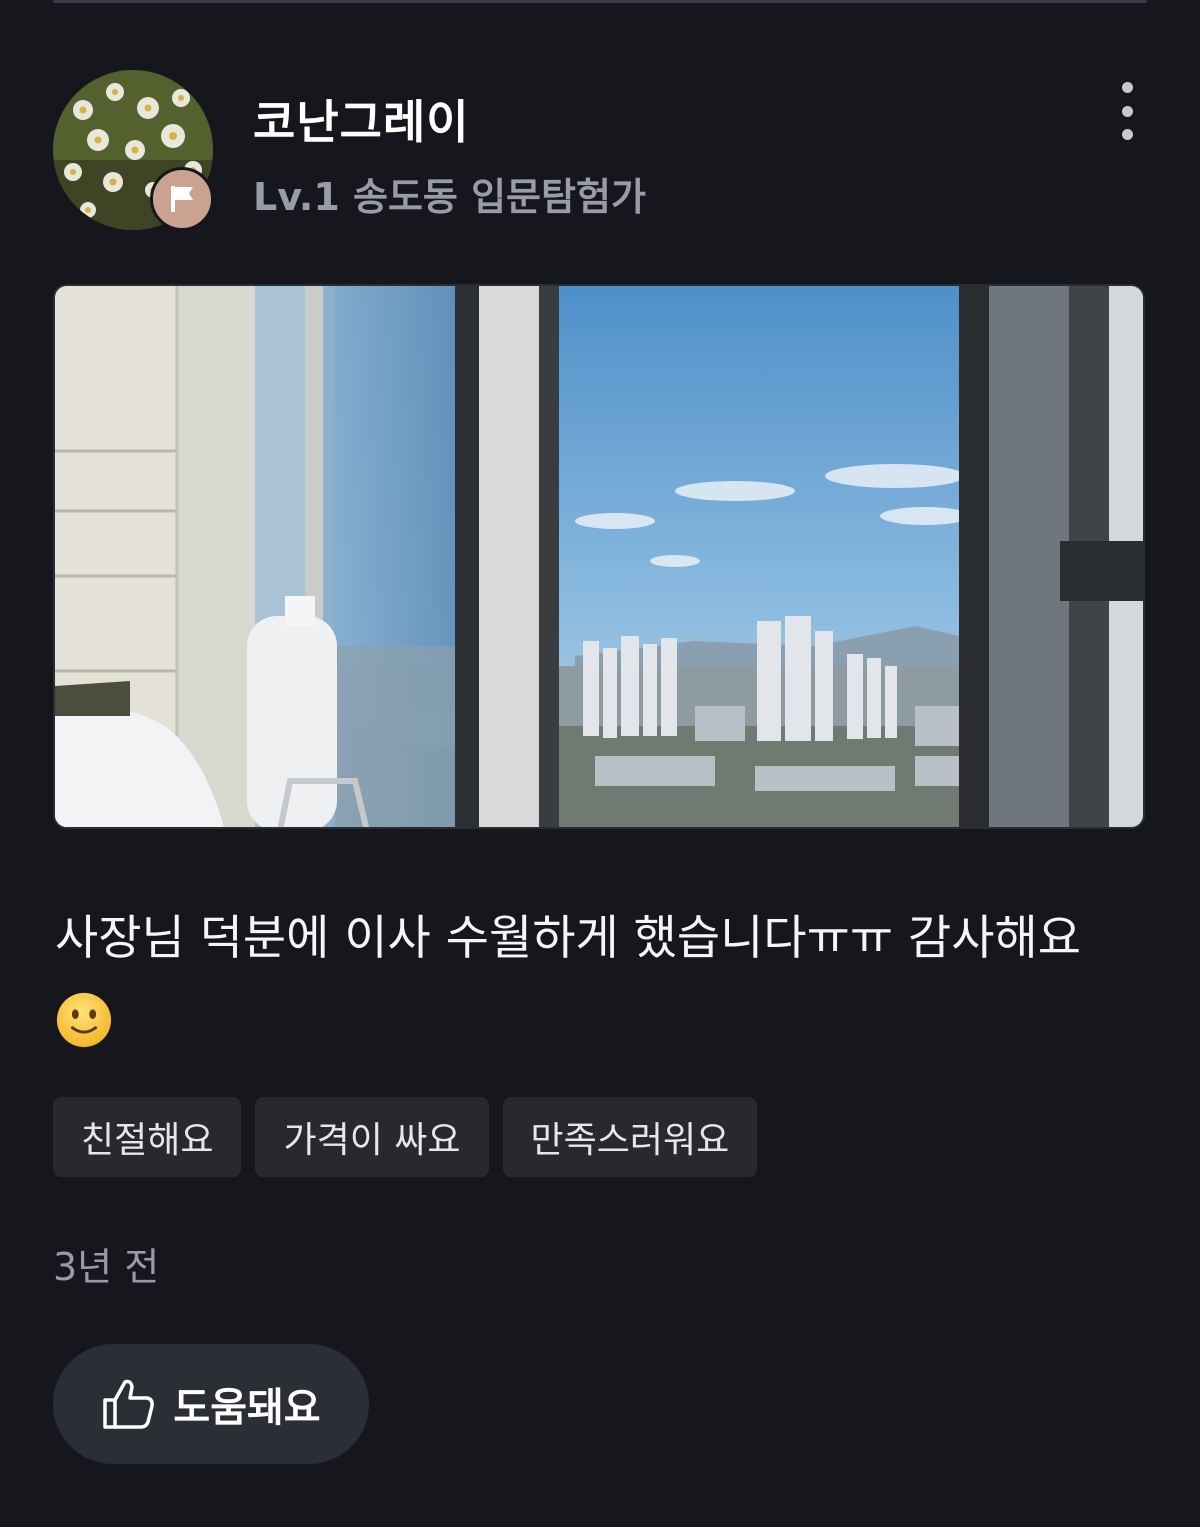 The width and height of the screenshot is (1200, 1527). Describe the element at coordinates (630, 1137) in the screenshot. I see `tag-satisfied: 만족스러워요` at that location.